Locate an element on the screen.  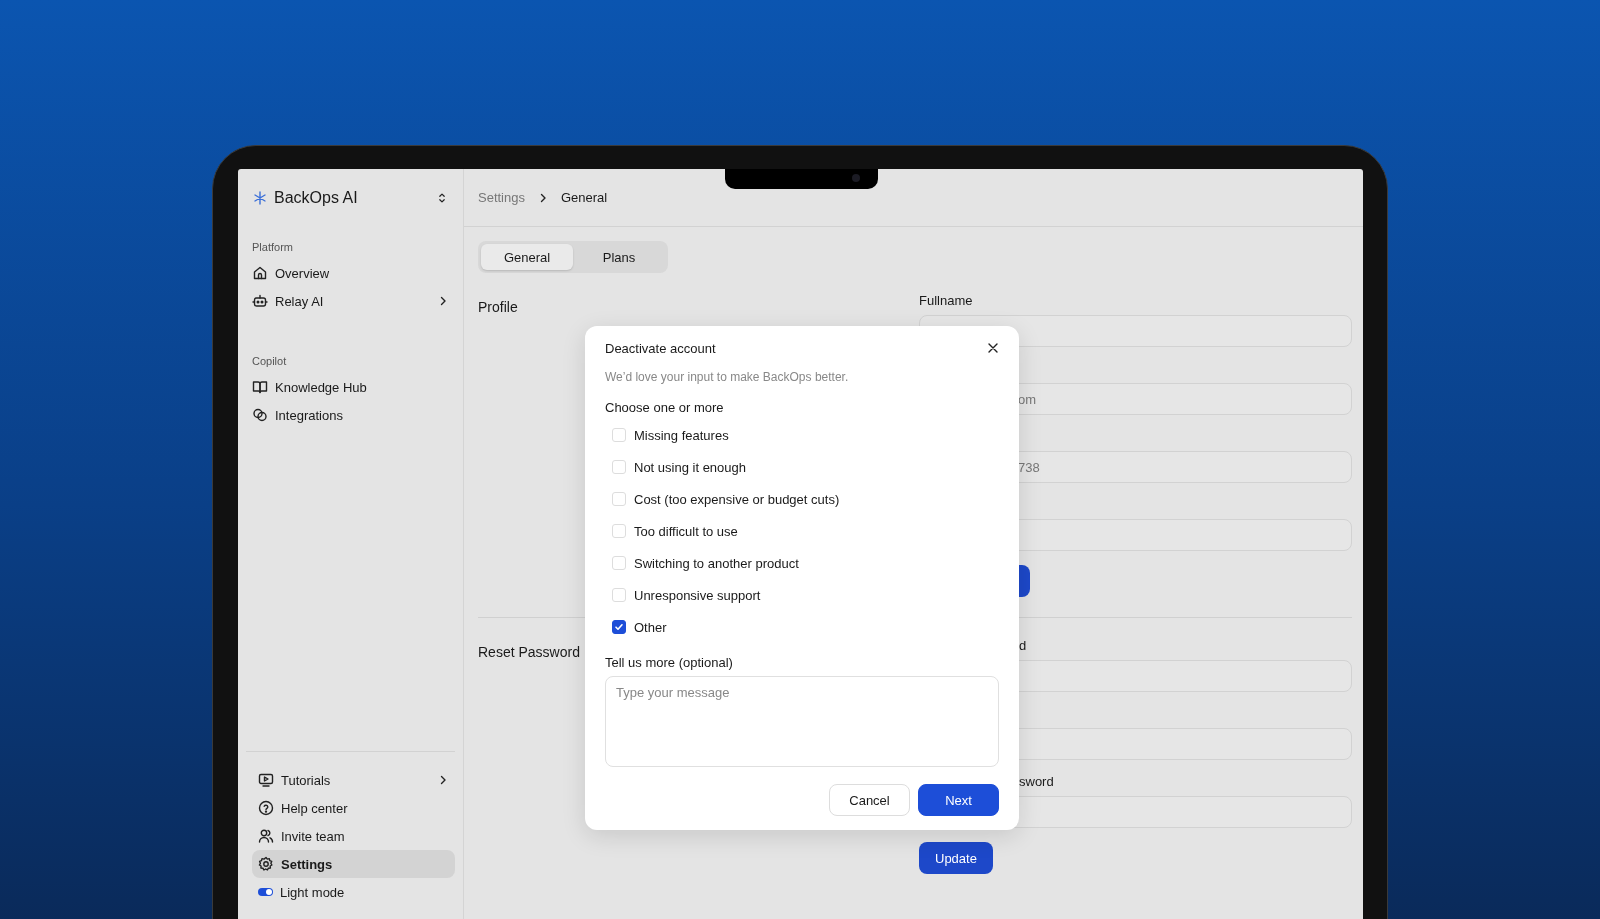
check-icon is located at coordinates (619, 627).